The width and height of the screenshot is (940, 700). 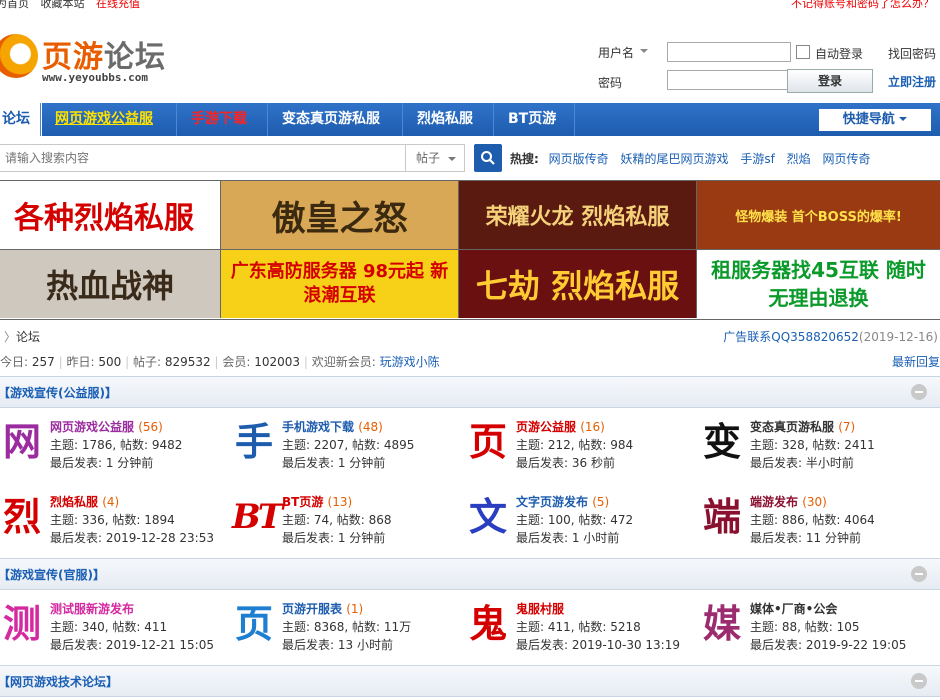 What do you see at coordinates (118, 5) in the screenshot?
I see `recharge-link: 在线充值` at bounding box center [118, 5].